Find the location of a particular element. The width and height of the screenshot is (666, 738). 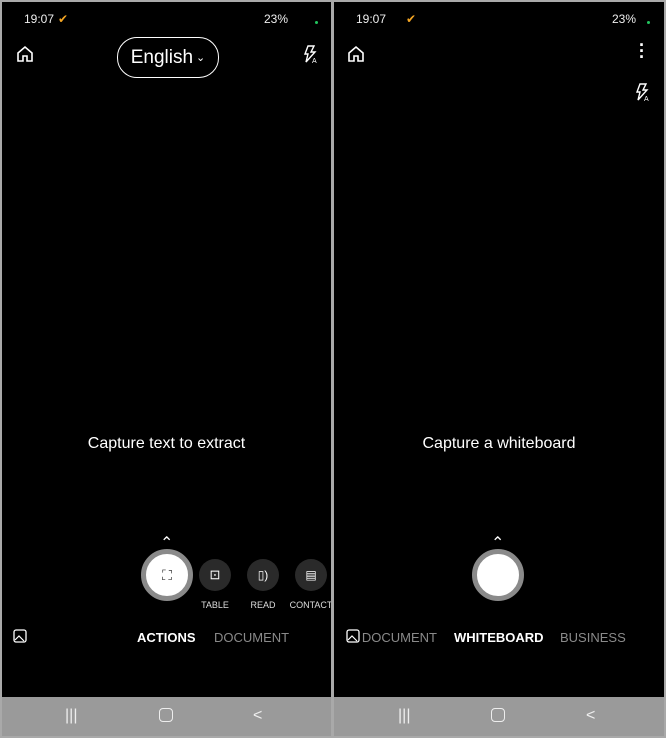

table-scan-icon: ⊡ is located at coordinates (215, 574).